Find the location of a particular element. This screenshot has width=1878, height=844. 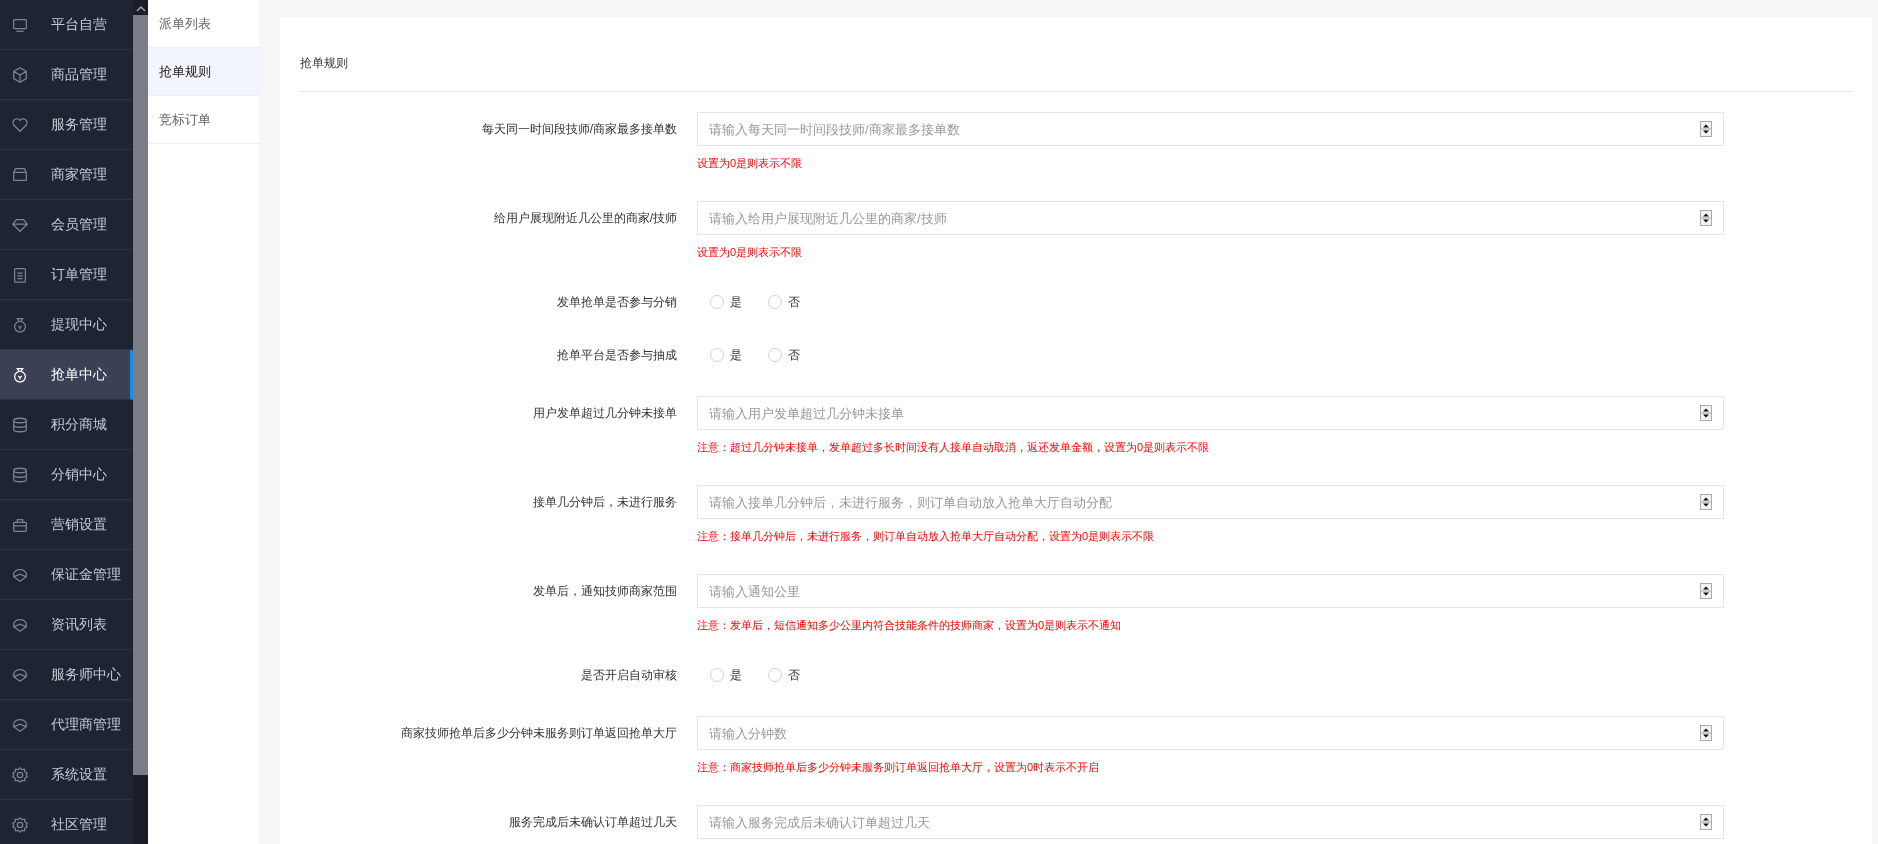

sidebar-item: 抢单中心 is located at coordinates (66, 375).